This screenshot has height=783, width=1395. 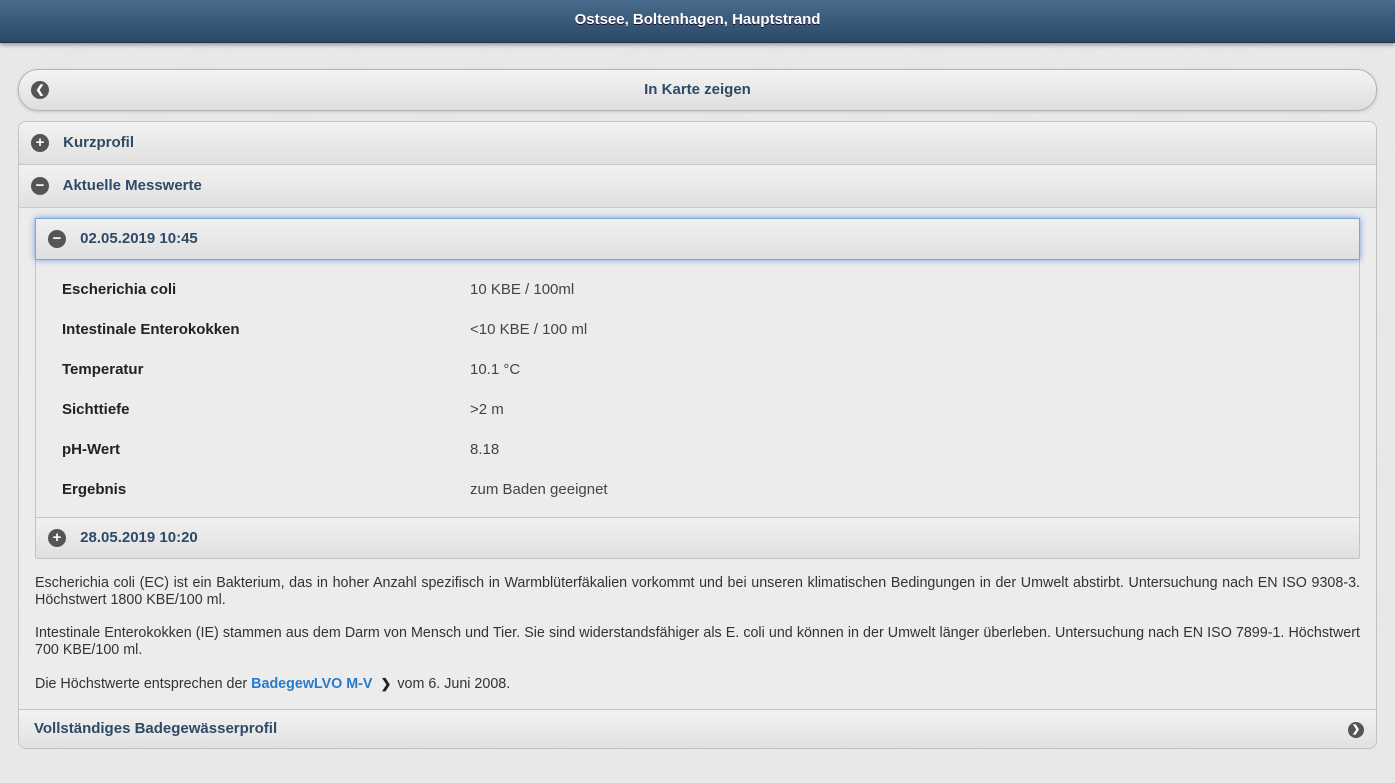 What do you see at coordinates (697, 186) in the screenshot?
I see `messwerte-header: − Aktuelle Messwerte` at bounding box center [697, 186].